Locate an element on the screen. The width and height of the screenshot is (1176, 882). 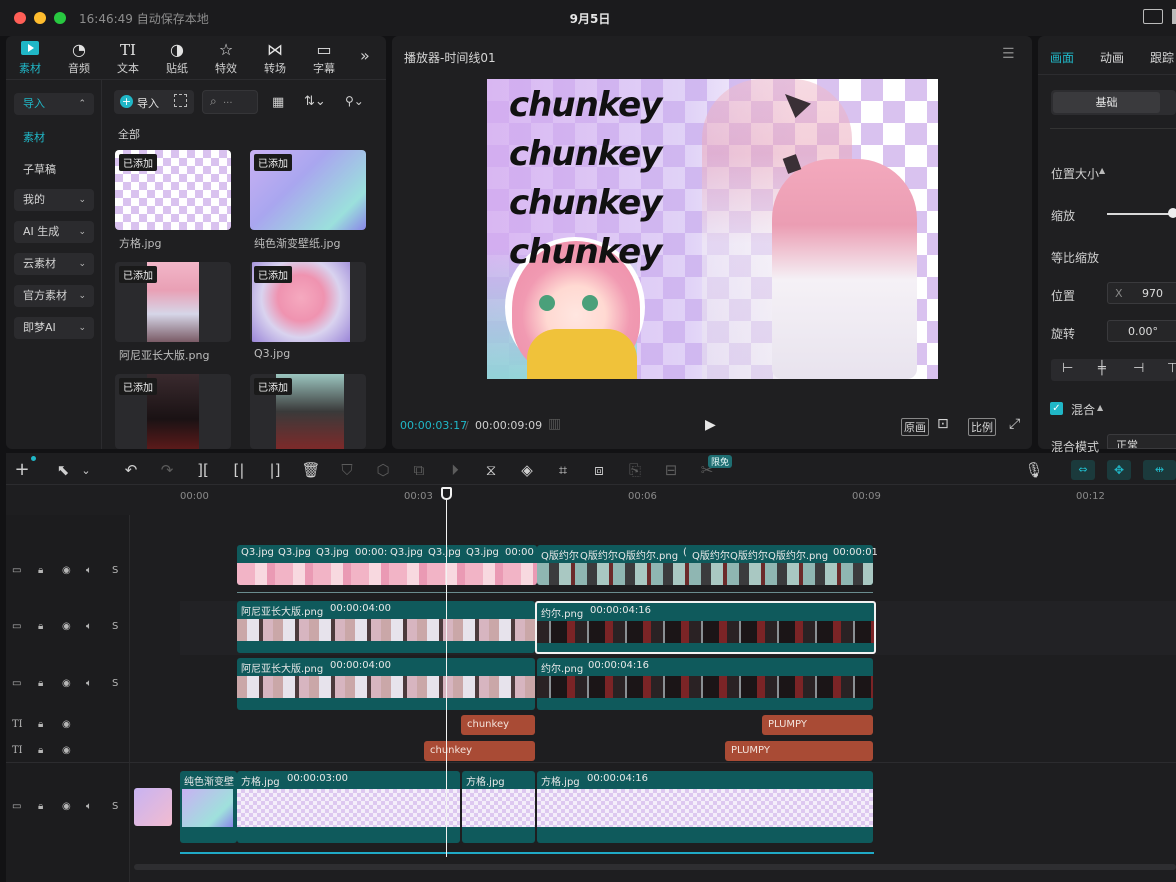
clip-yor-2: 约尔.png 00:00:04:16 is located at coordinates (705, 684).